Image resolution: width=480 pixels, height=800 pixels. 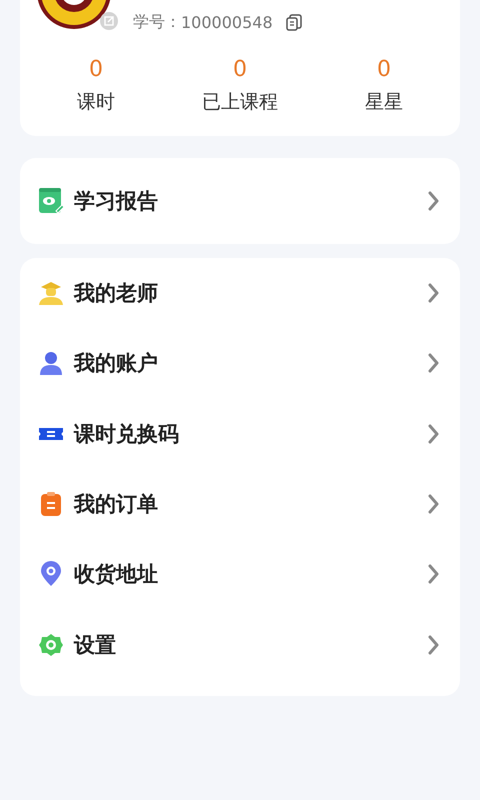 I want to click on settings-icon, so click(x=51, y=645).